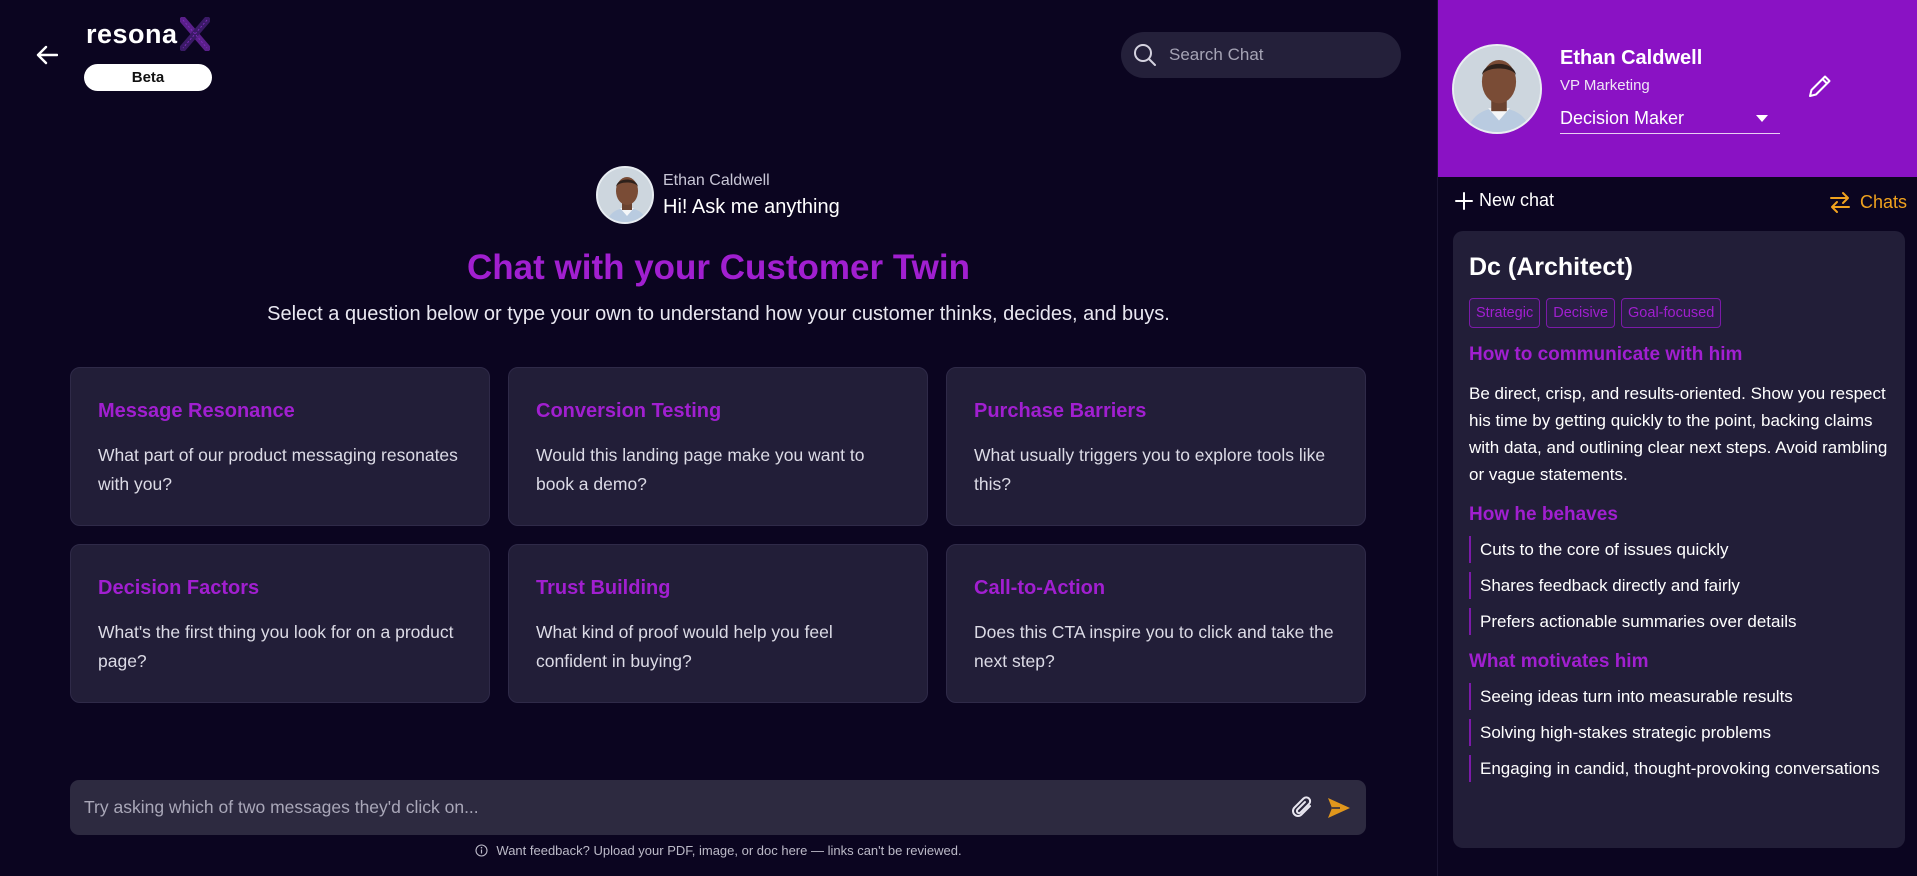 The width and height of the screenshot is (1917, 876). What do you see at coordinates (1883, 201) in the screenshot?
I see `chats-label: Chats` at bounding box center [1883, 201].